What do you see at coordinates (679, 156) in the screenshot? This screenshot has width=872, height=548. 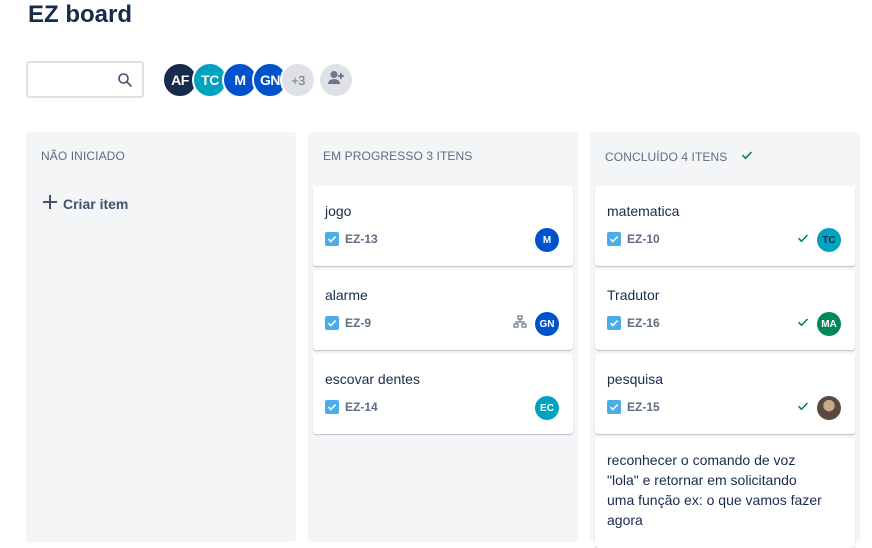 I see `column-title: CONCLUÍDO 4 ITENS` at bounding box center [679, 156].